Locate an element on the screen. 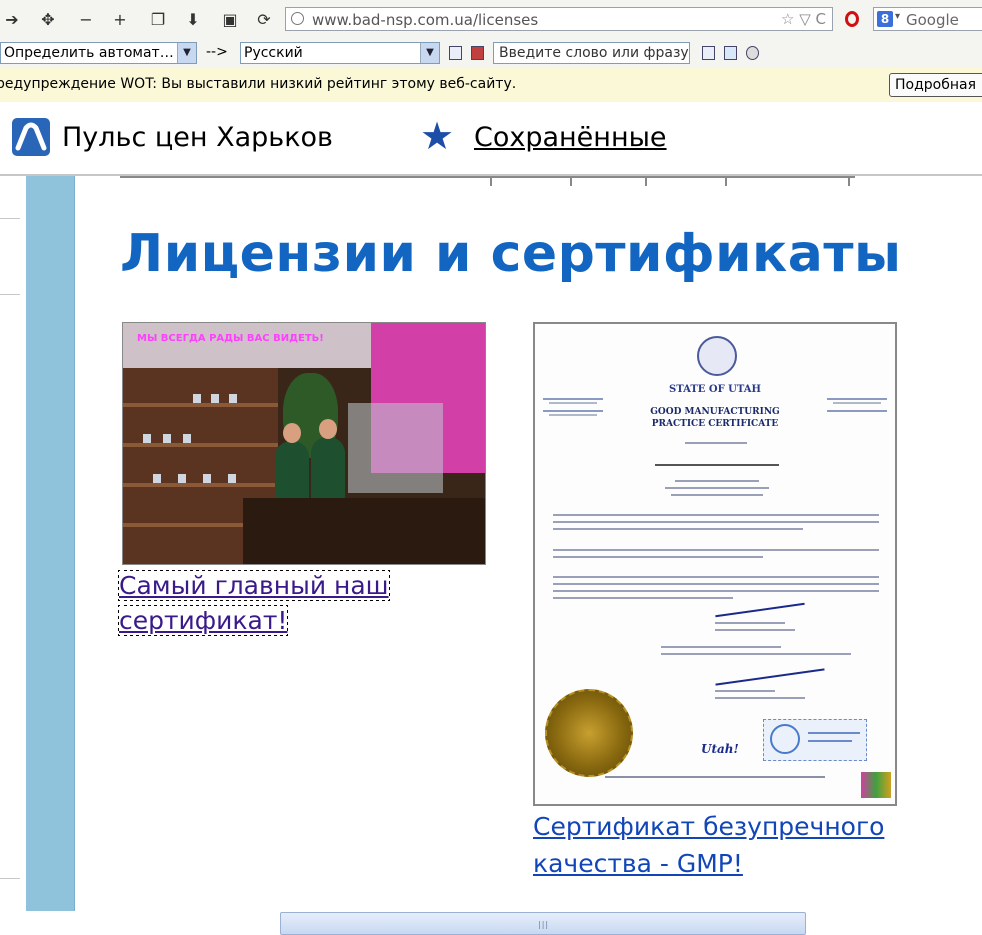  reload-icon: ⟳ is located at coordinates (264, 20).